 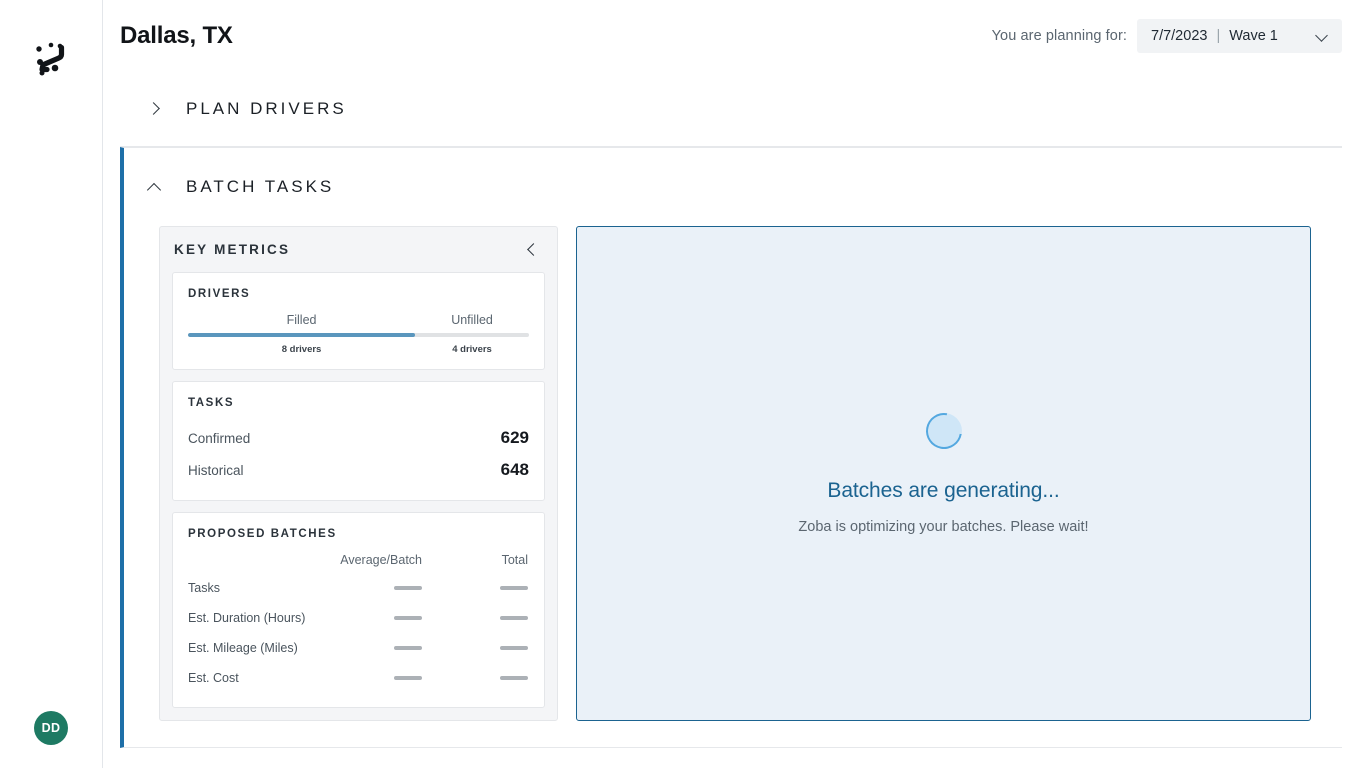 What do you see at coordinates (51, 384) in the screenshot?
I see `sidebar: DD` at bounding box center [51, 384].